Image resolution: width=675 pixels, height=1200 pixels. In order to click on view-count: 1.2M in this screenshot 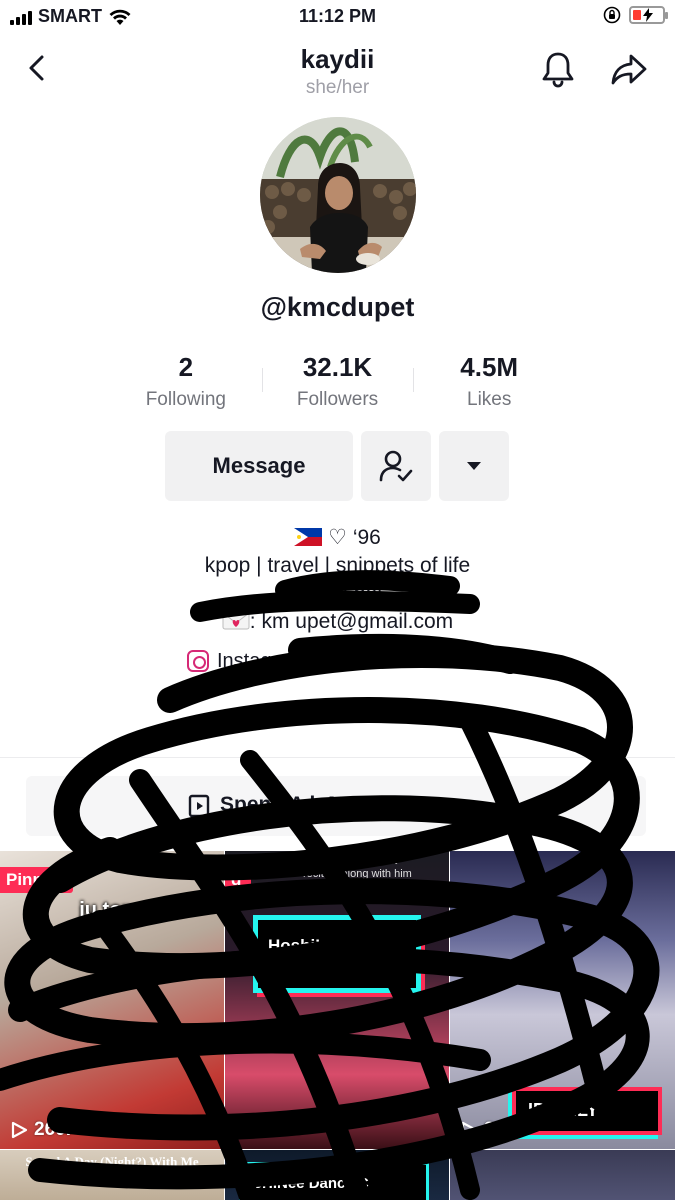, I will do `click(268, 1130)`.